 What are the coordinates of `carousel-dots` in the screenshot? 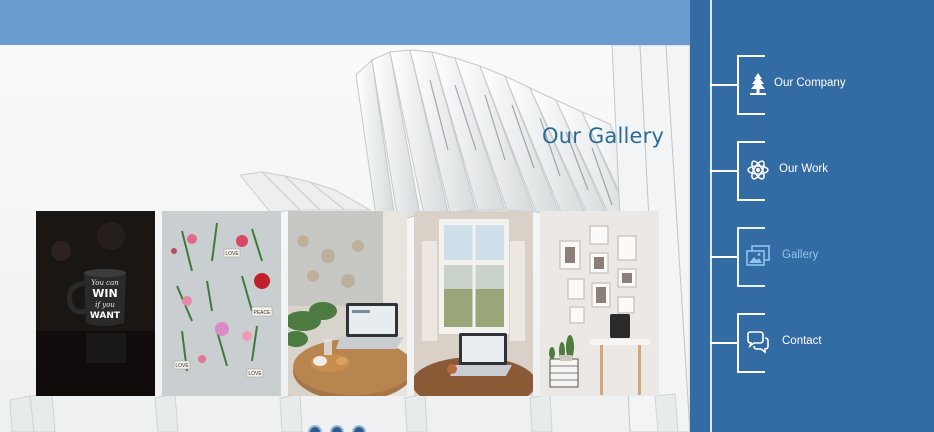 It's located at (337, 428).